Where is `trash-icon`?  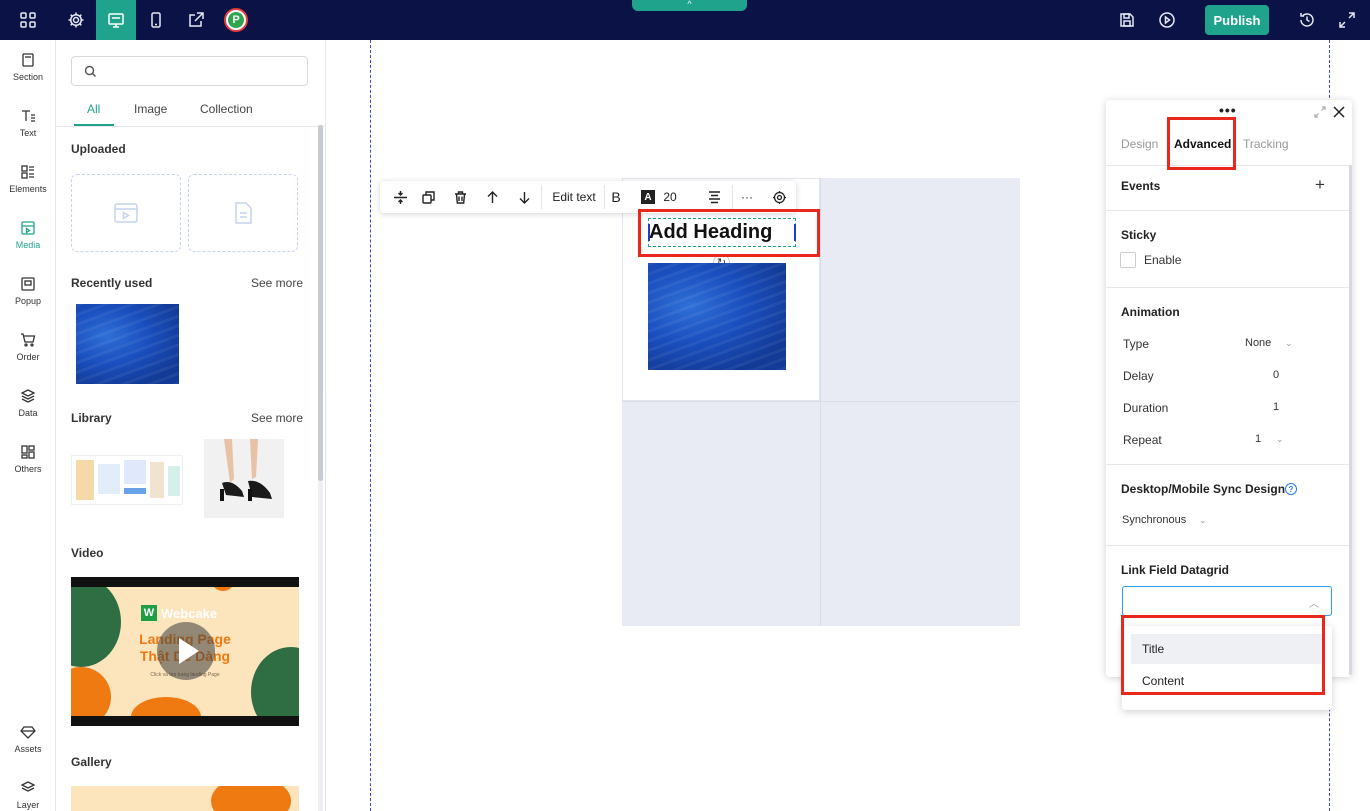 trash-icon is located at coordinates (460, 197).